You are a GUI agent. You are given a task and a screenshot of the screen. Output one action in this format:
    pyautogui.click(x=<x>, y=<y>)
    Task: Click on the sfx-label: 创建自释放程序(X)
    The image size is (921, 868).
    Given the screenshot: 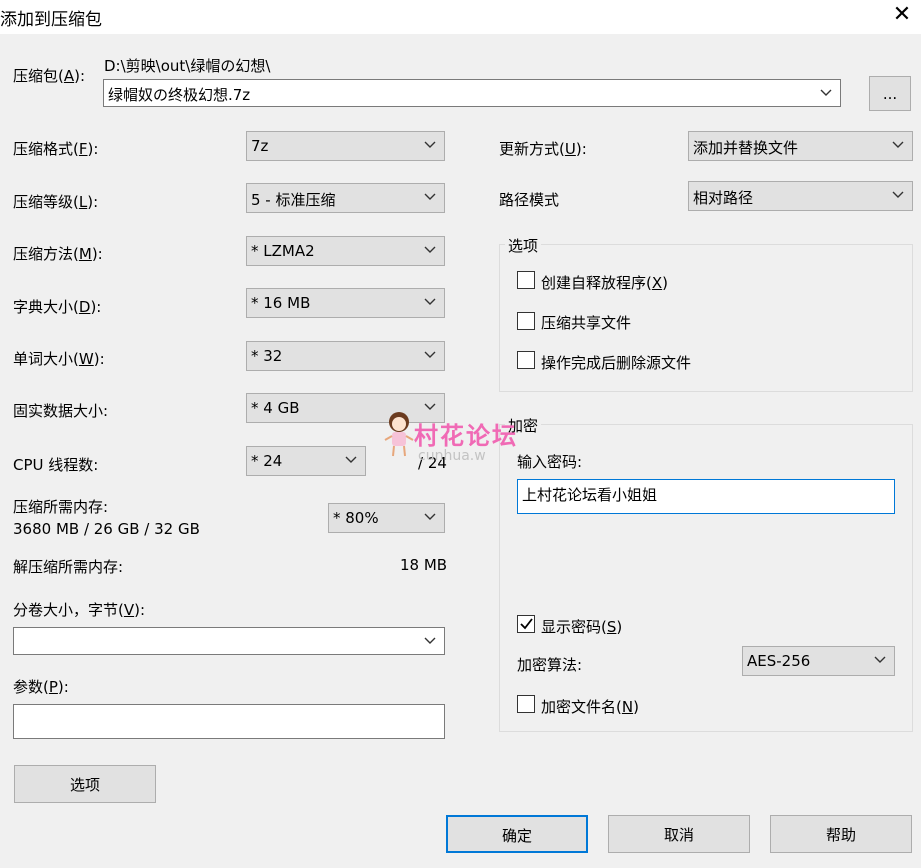 What is the action you would take?
    pyautogui.click(x=605, y=283)
    